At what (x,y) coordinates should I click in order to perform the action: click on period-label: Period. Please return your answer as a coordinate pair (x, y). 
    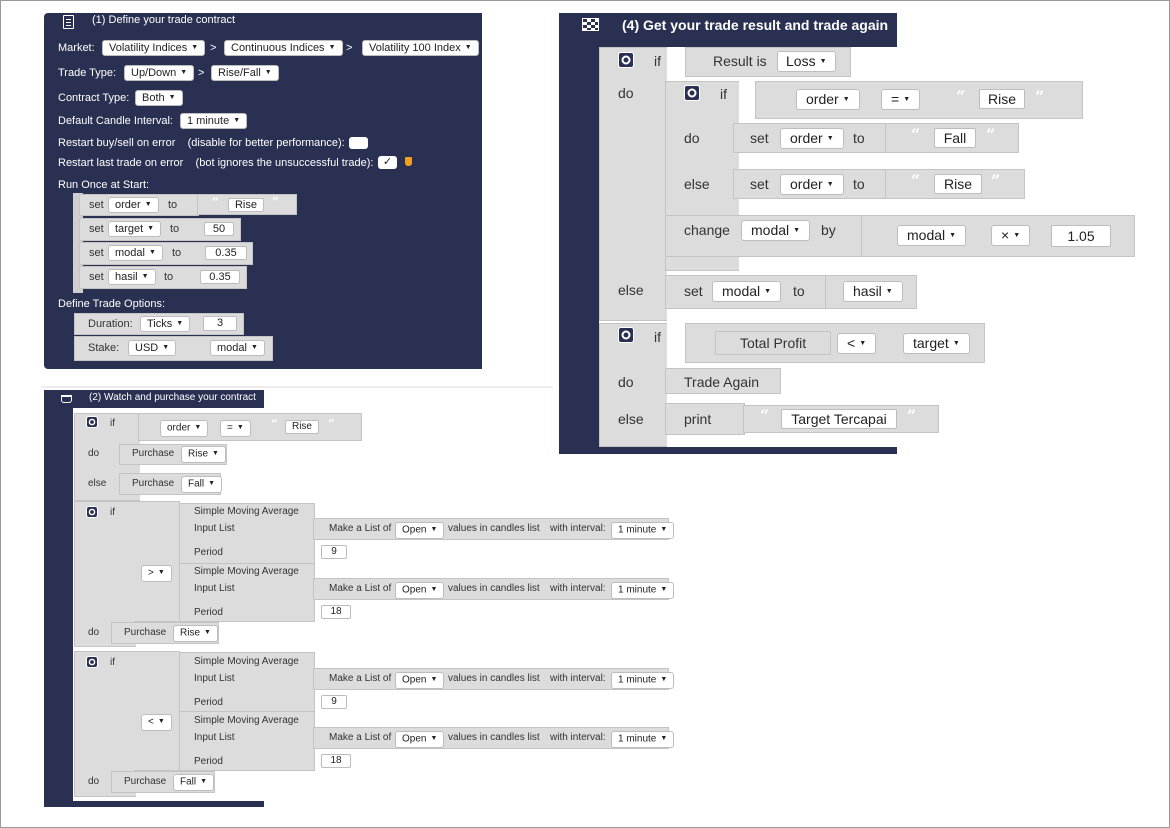
    Looking at the image, I should click on (208, 612).